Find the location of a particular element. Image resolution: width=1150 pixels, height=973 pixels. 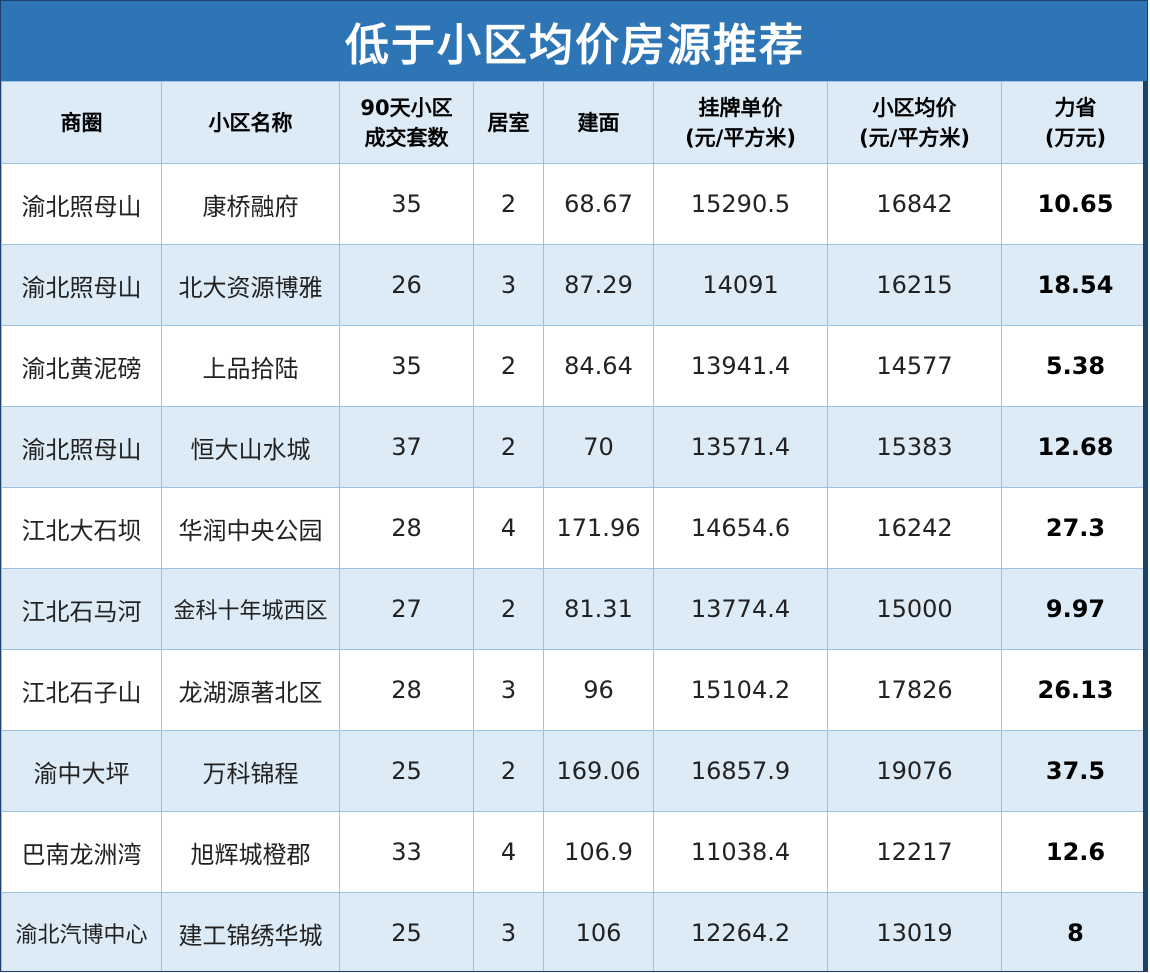

cell-list-price: 16857.9 is located at coordinates (740, 771).